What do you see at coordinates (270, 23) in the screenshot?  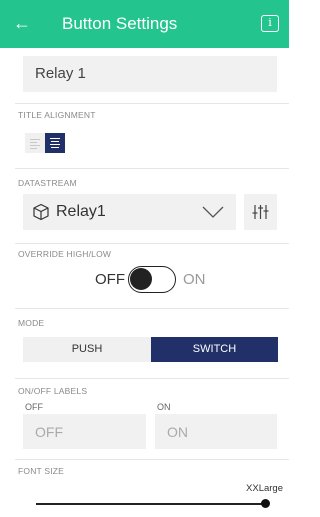 I see `info-icon: i` at bounding box center [270, 23].